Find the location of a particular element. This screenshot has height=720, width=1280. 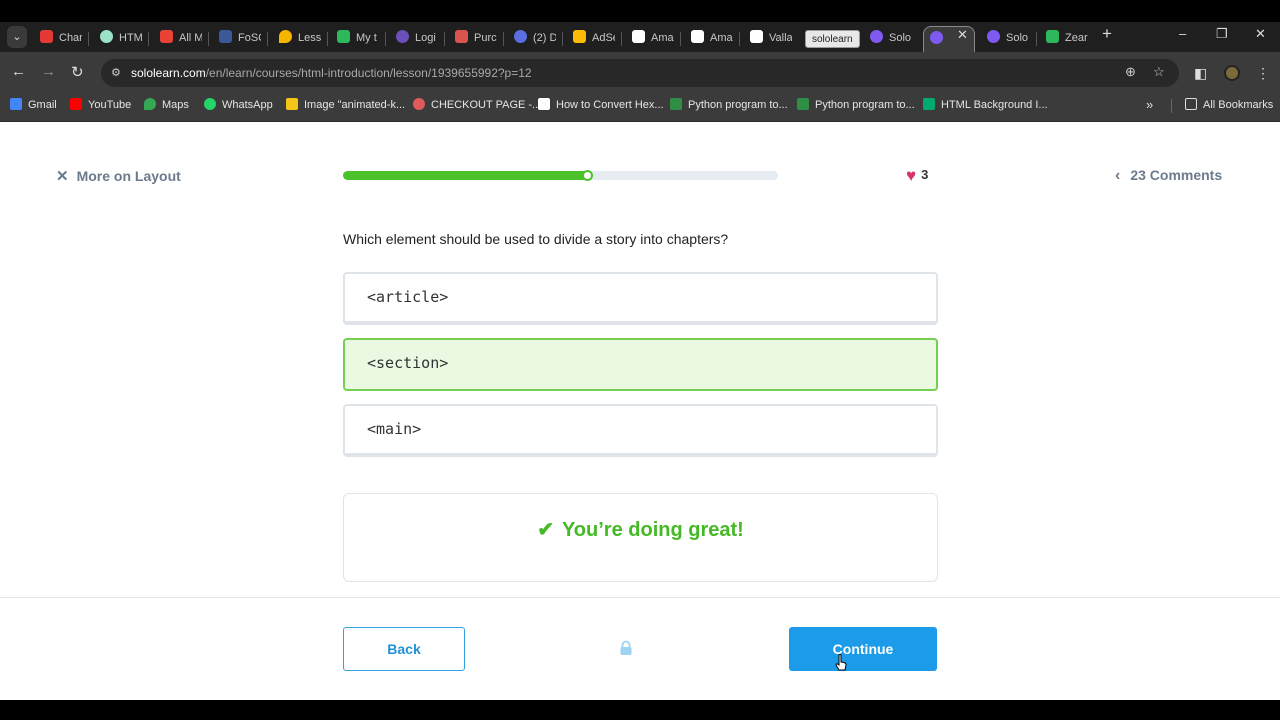

minimize-icon: – is located at coordinates (1182, 33).